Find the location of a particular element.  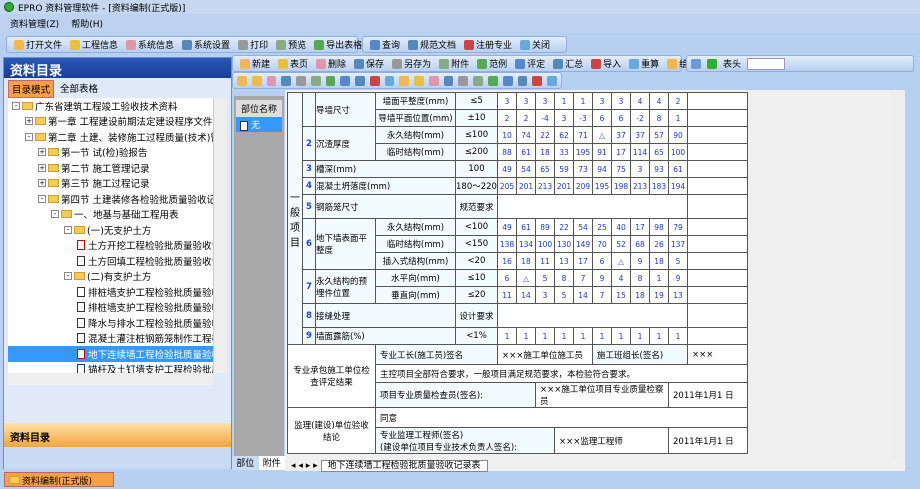

menu-help: 帮助(H) is located at coordinates (87, 23).